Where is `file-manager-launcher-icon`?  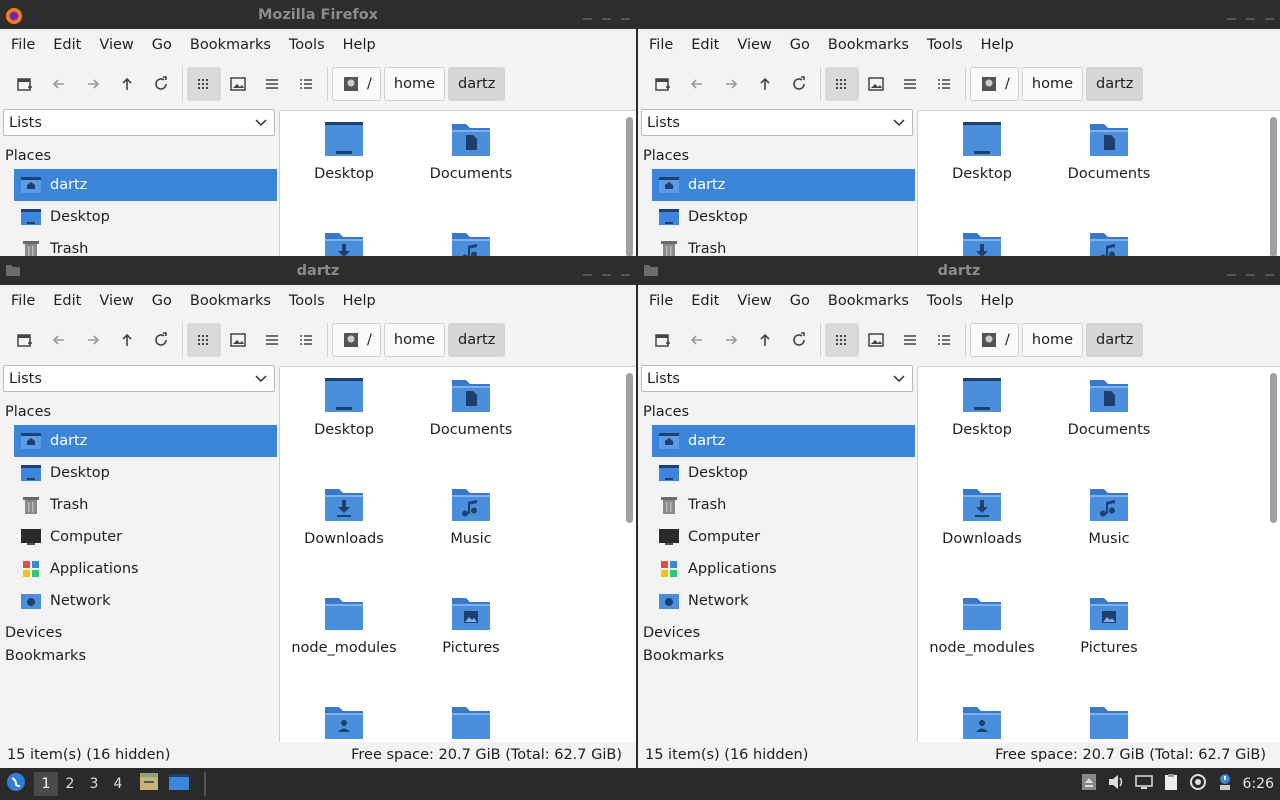
file-manager-launcher-icon is located at coordinates (149, 784).